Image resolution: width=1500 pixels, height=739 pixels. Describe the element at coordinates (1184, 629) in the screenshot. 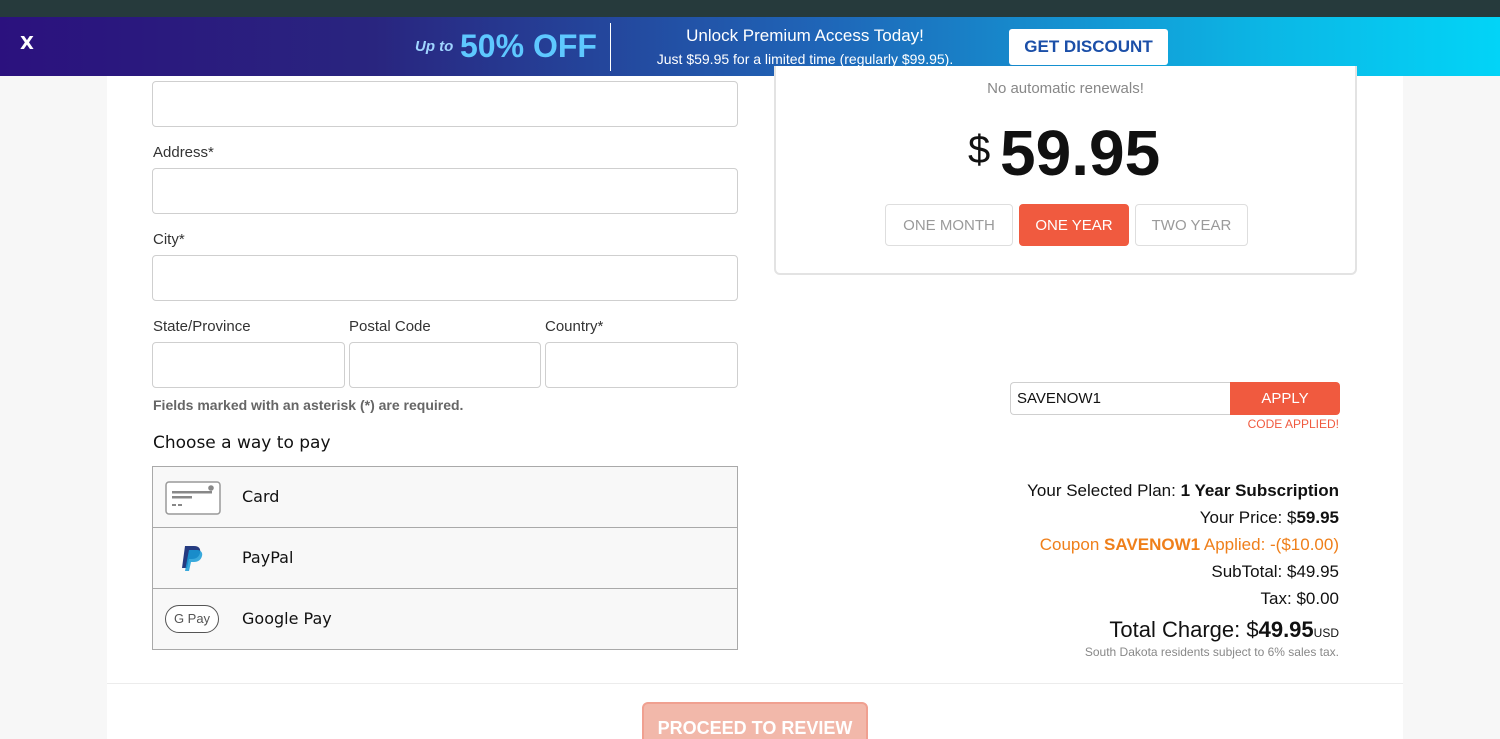

I see `summary-total-label: Total Charge: $` at that location.